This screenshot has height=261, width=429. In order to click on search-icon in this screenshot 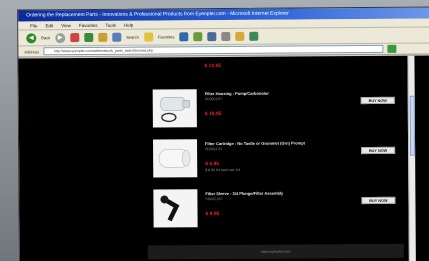, I will do `click(117, 37)`.